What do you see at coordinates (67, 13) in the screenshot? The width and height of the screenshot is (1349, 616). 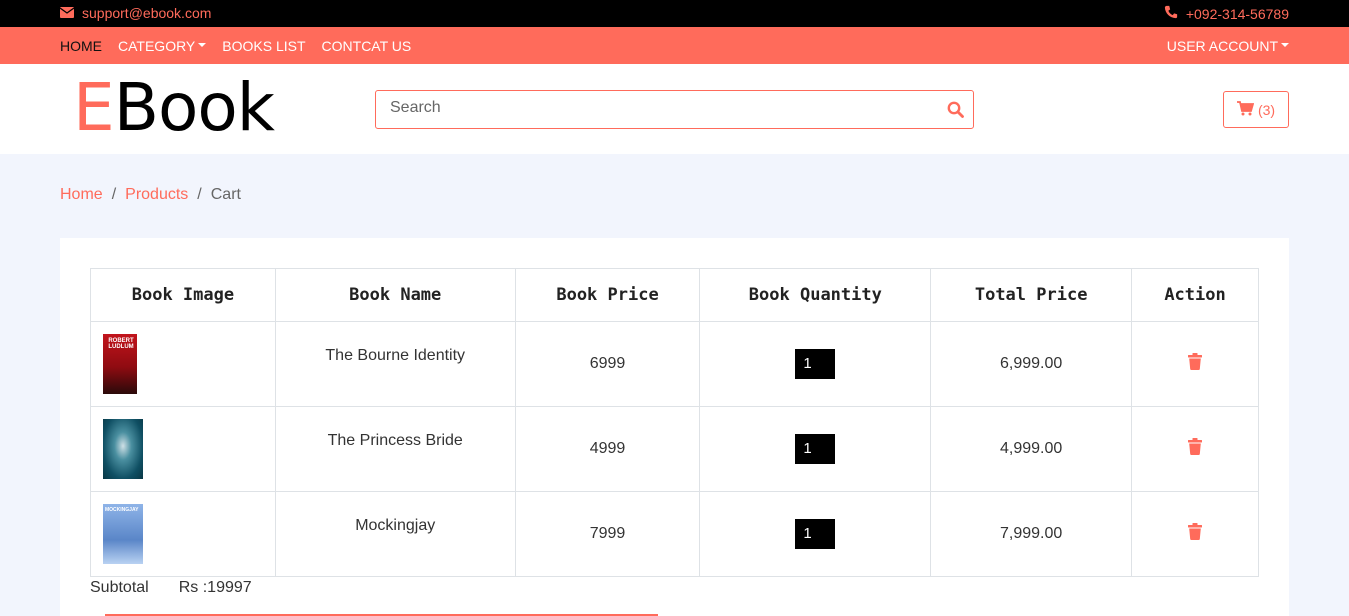 I see `envelope-icon` at bounding box center [67, 13].